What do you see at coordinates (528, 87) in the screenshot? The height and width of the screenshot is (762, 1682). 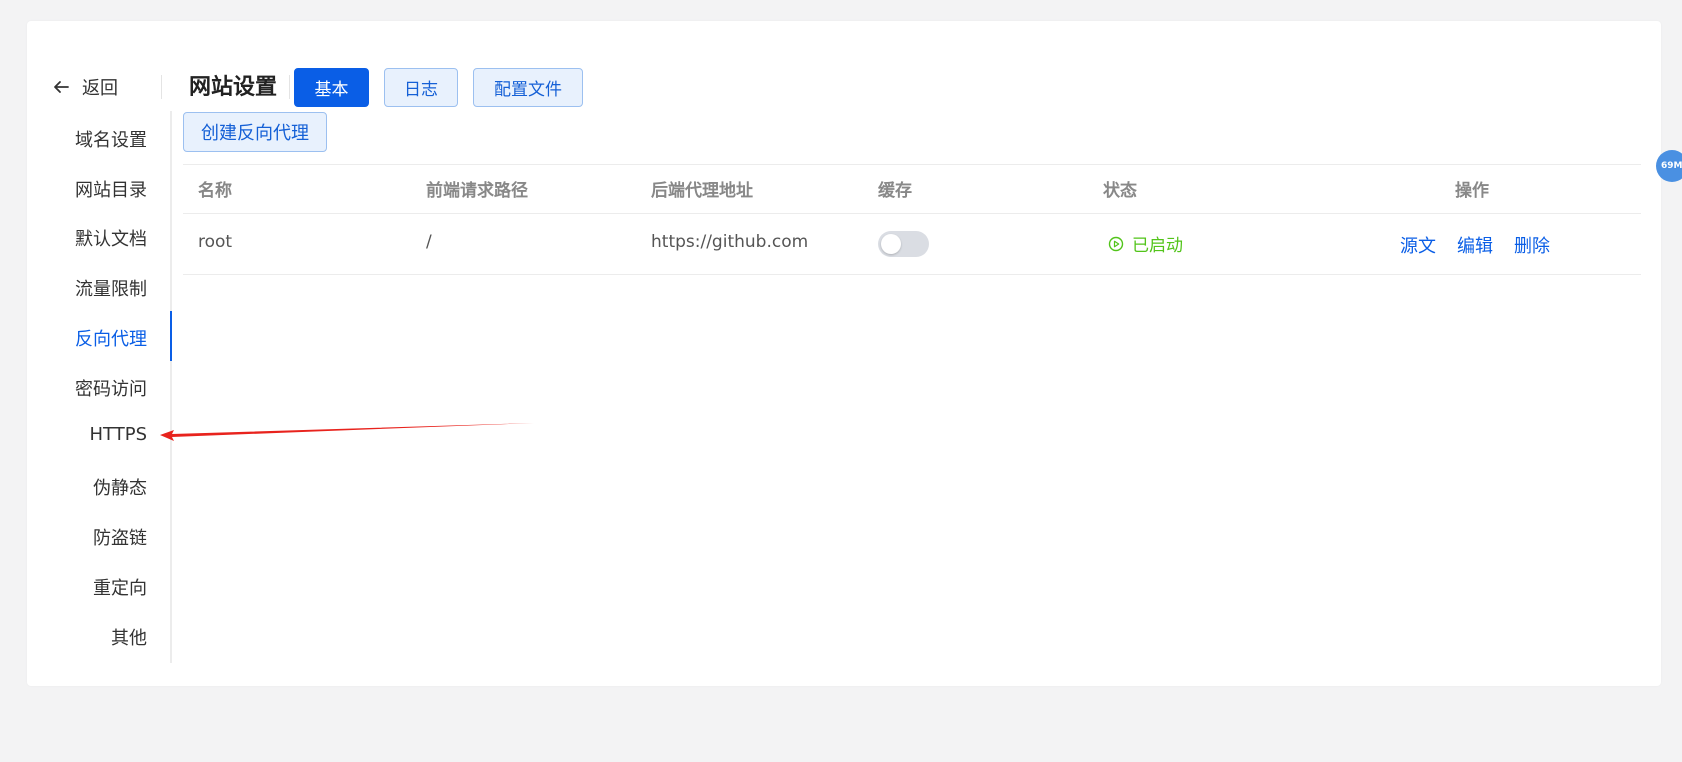 I see `tab-config-file: 配置文件` at bounding box center [528, 87].